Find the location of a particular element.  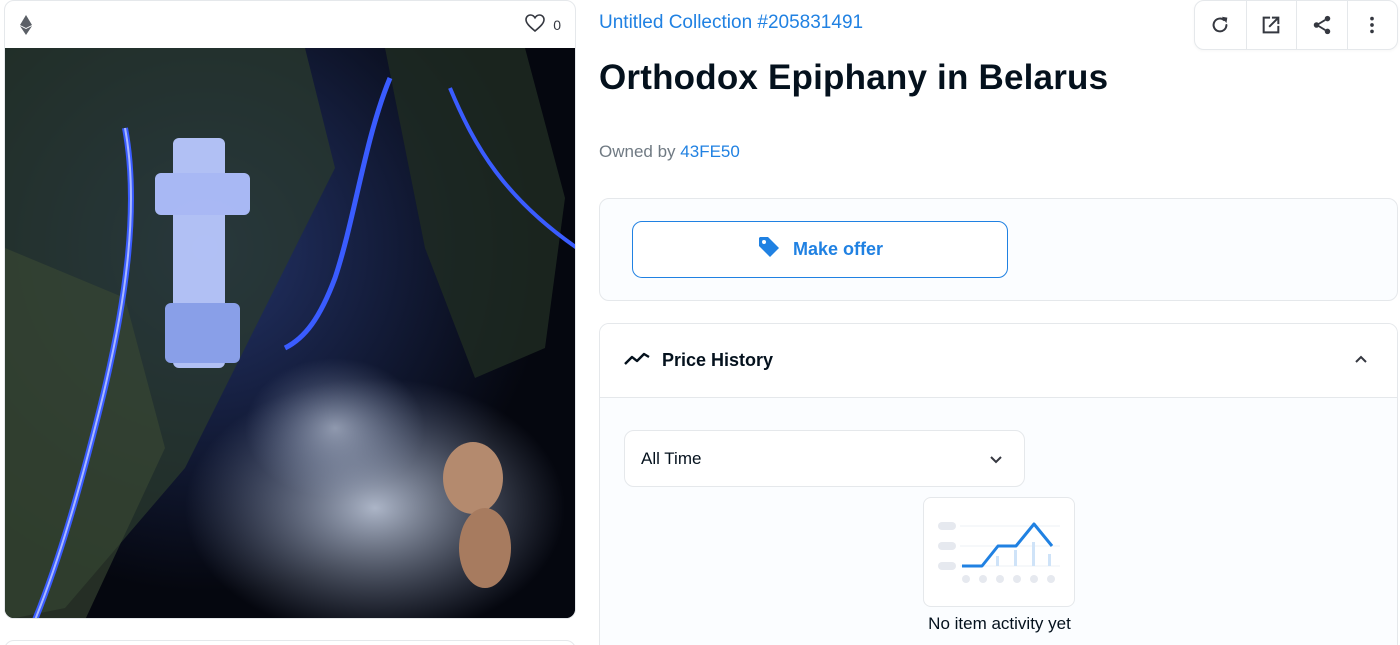

asset-details-card is located at coordinates (290, 642).